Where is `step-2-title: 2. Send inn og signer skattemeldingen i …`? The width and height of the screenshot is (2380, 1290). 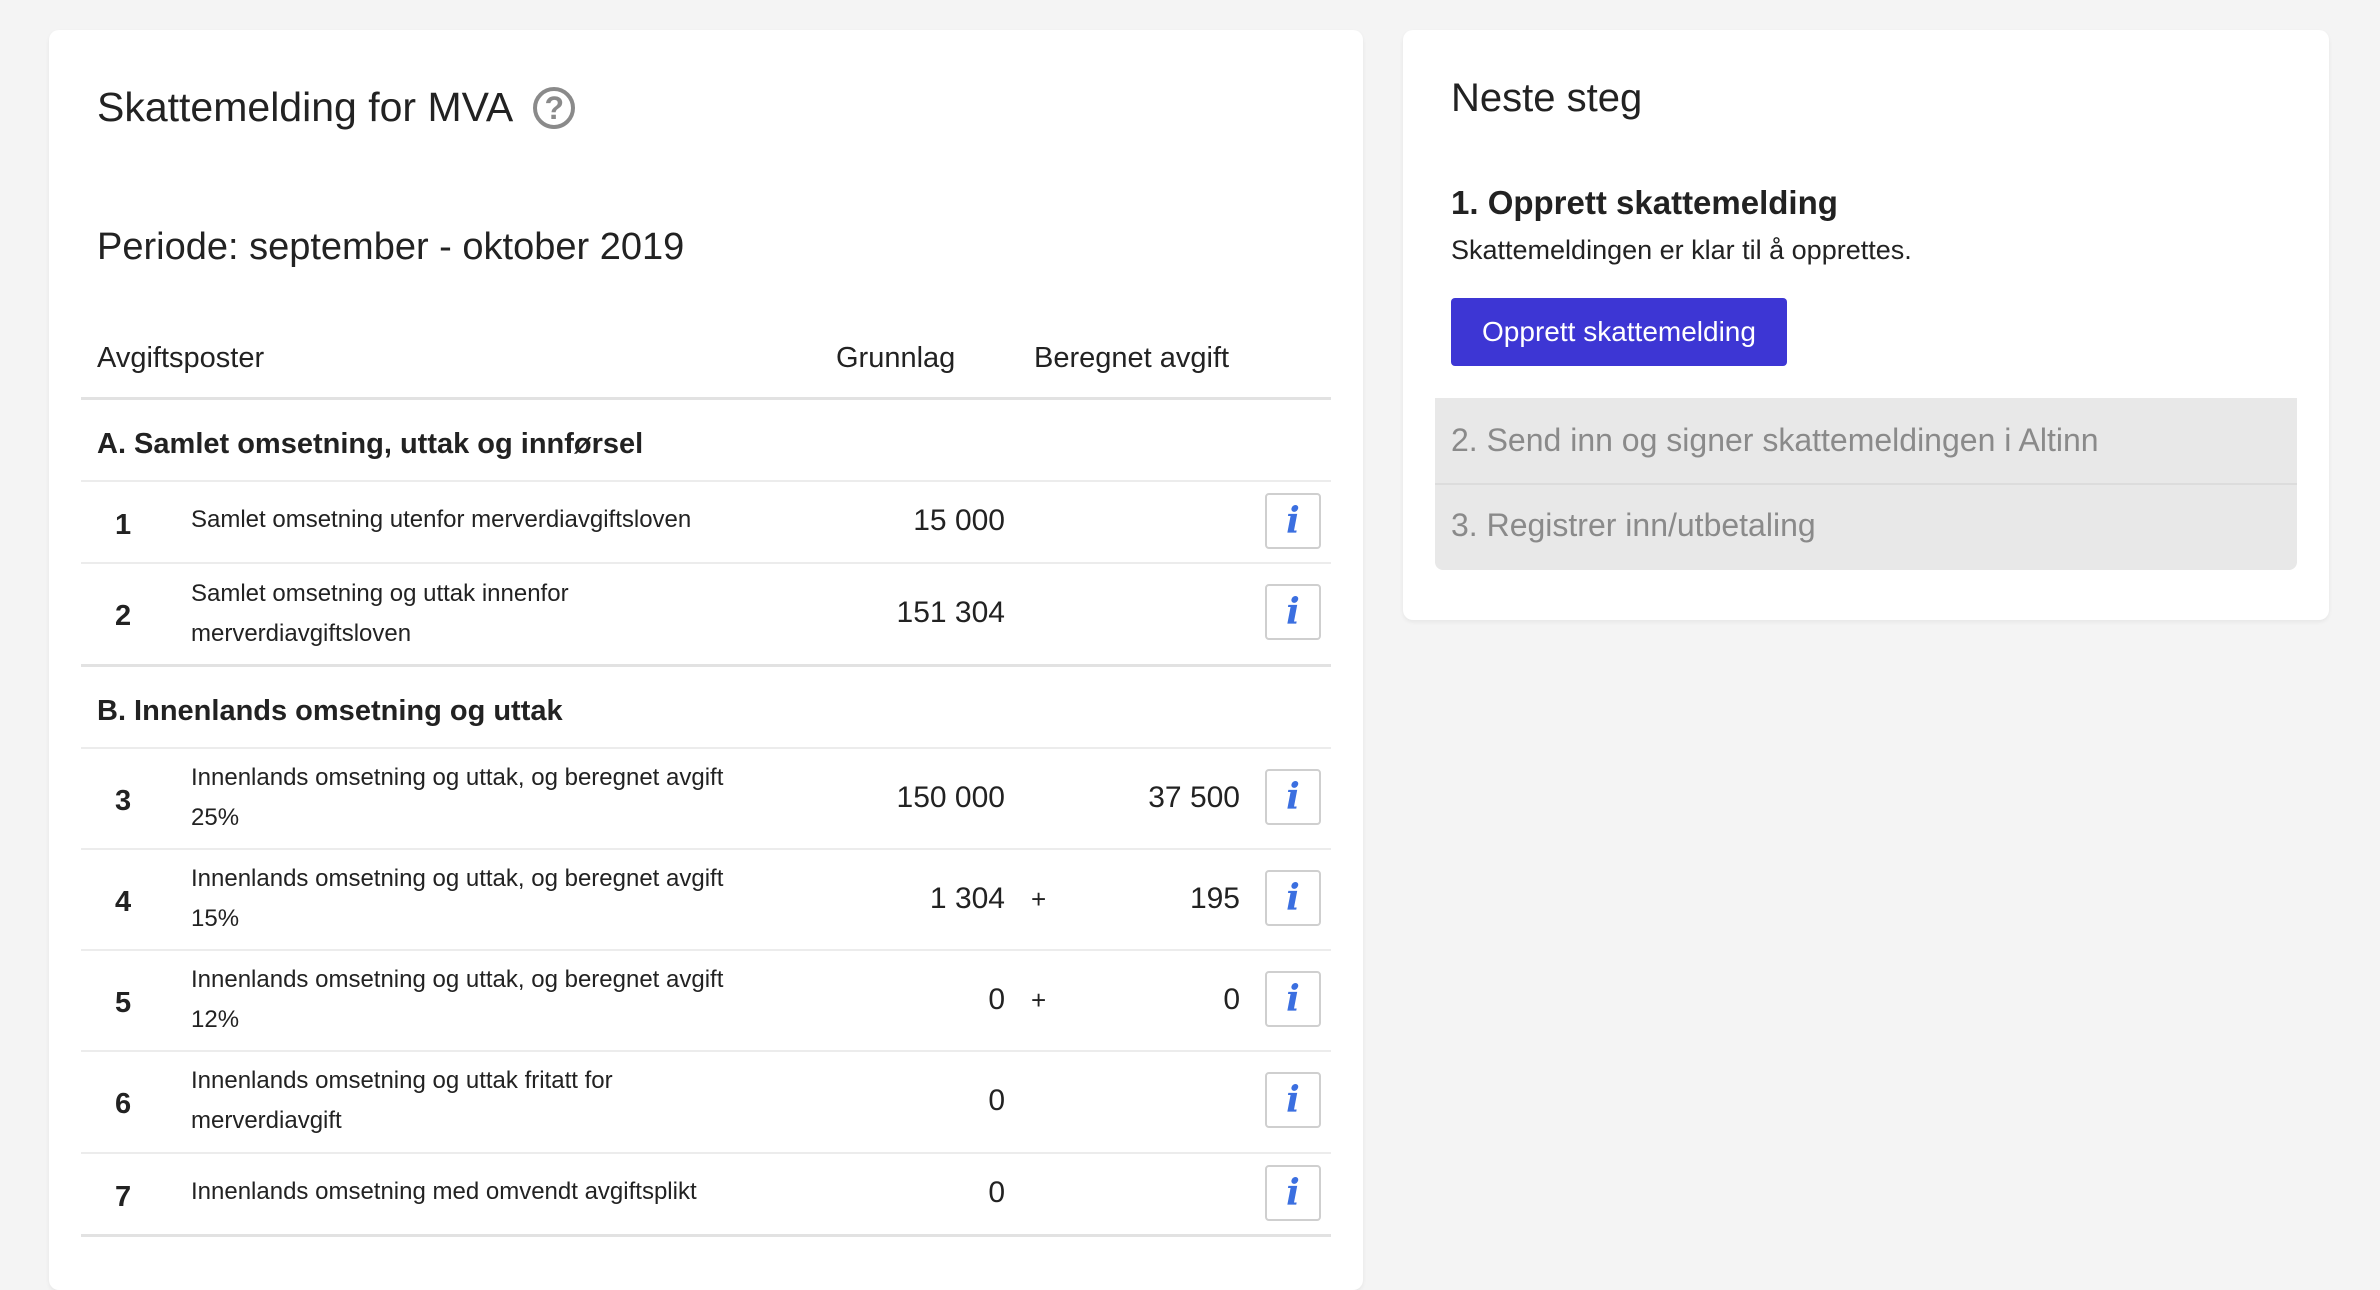 step-2-title: 2. Send inn og signer skattemeldingen i … is located at coordinates (1775, 440).